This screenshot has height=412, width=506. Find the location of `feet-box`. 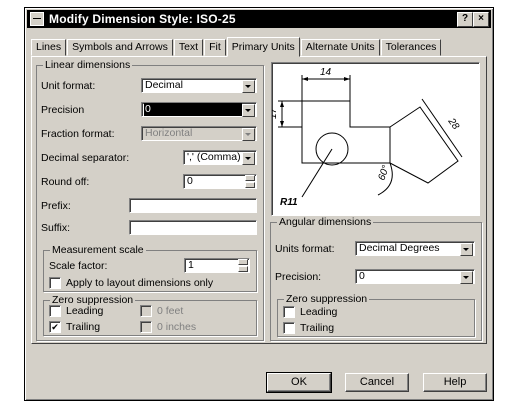

feet-box is located at coordinates (146, 311).